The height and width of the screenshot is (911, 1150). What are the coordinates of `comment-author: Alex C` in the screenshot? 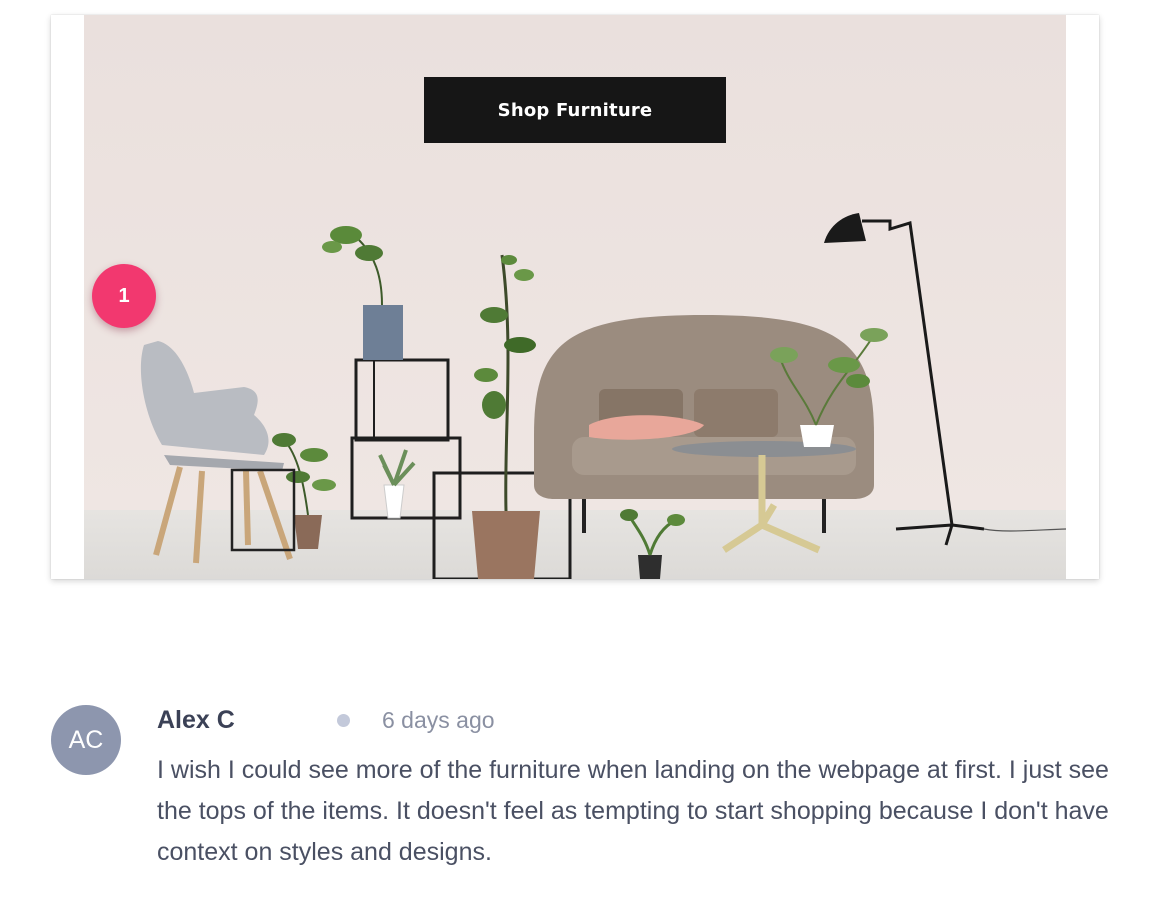 It's located at (196, 719).